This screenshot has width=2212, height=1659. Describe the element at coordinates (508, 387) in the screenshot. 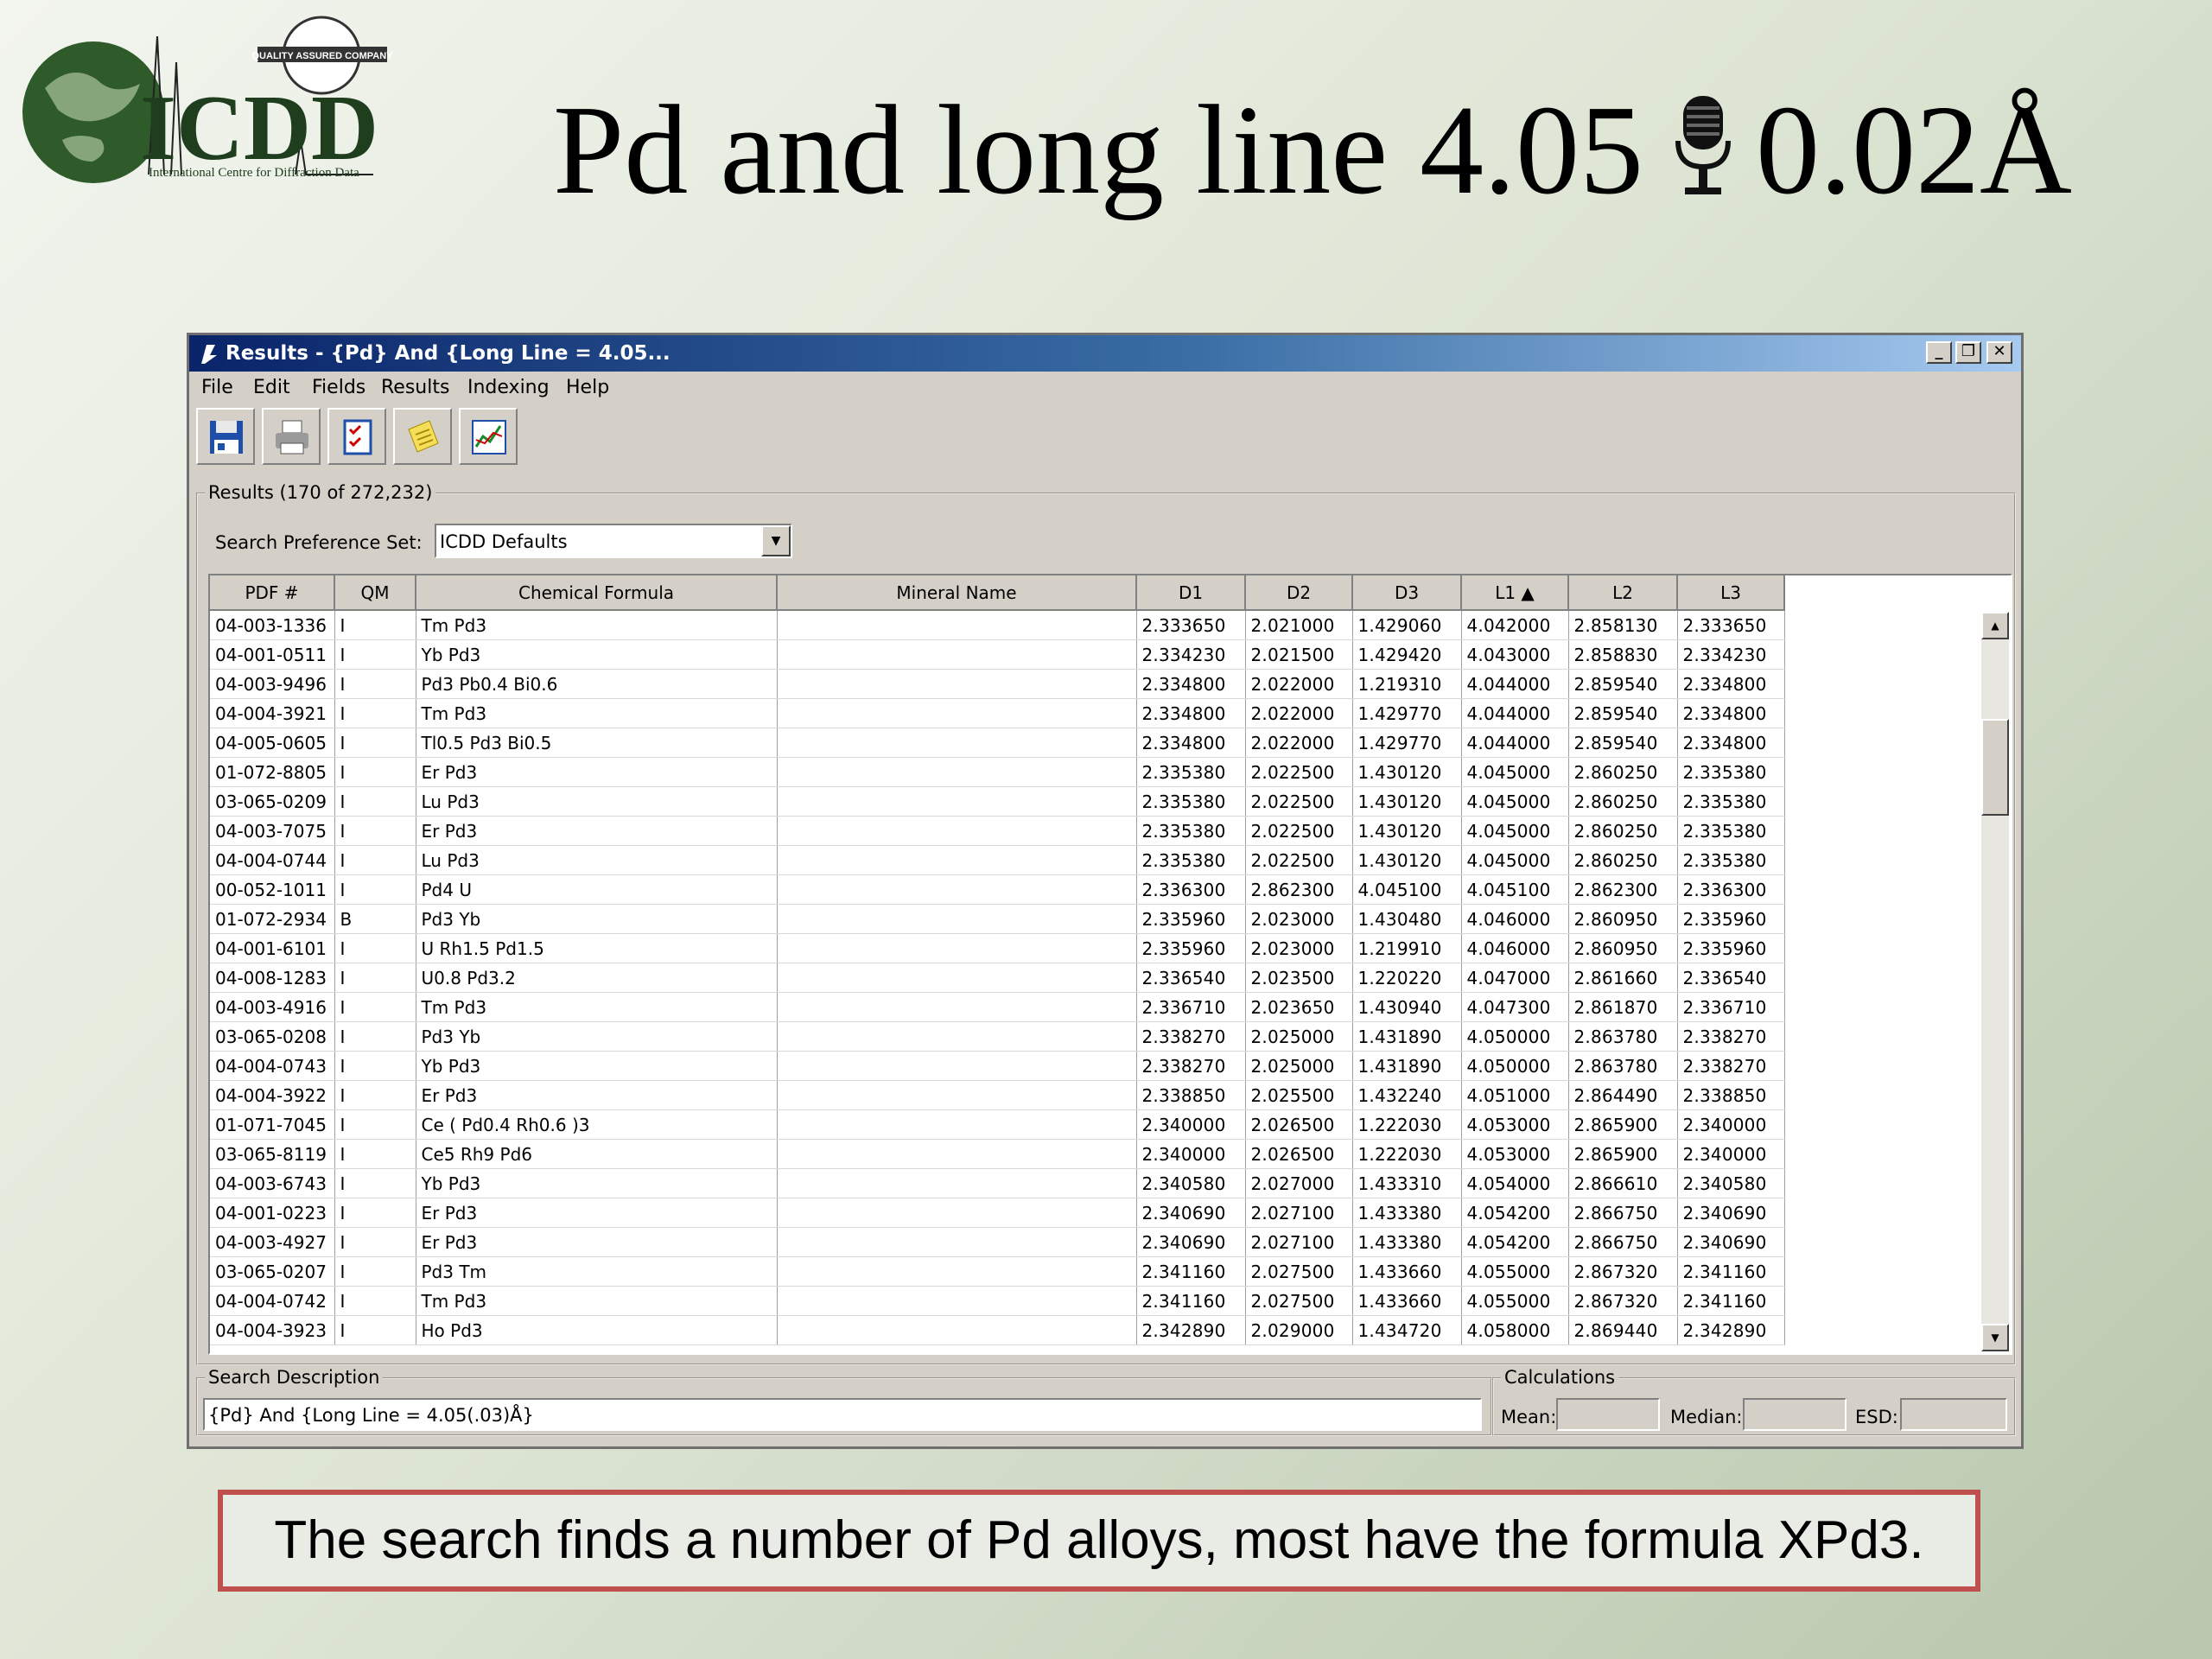

I see `menu-indexing: Indexing` at that location.